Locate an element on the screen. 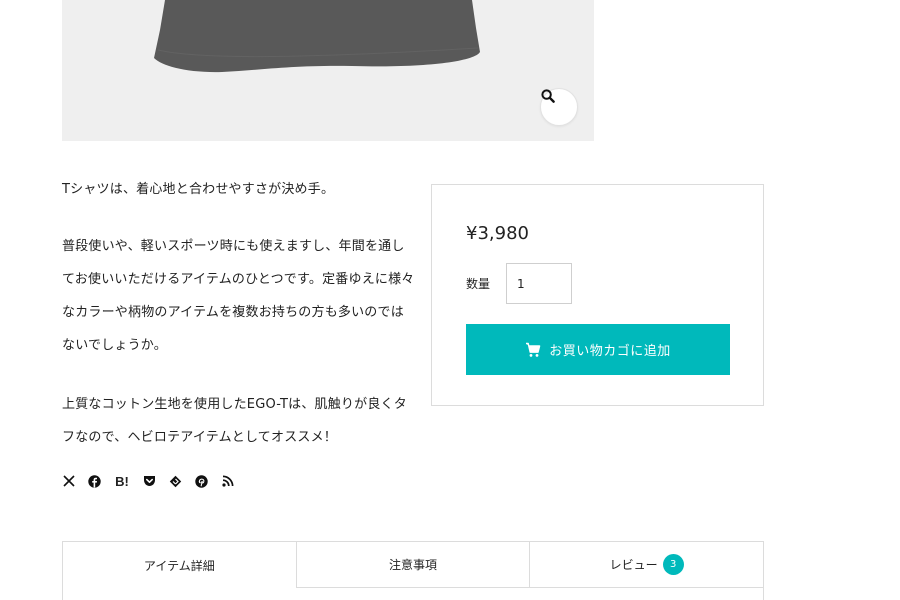 The image size is (900, 600). tab-reviews: レビュー 3 is located at coordinates (646, 565).